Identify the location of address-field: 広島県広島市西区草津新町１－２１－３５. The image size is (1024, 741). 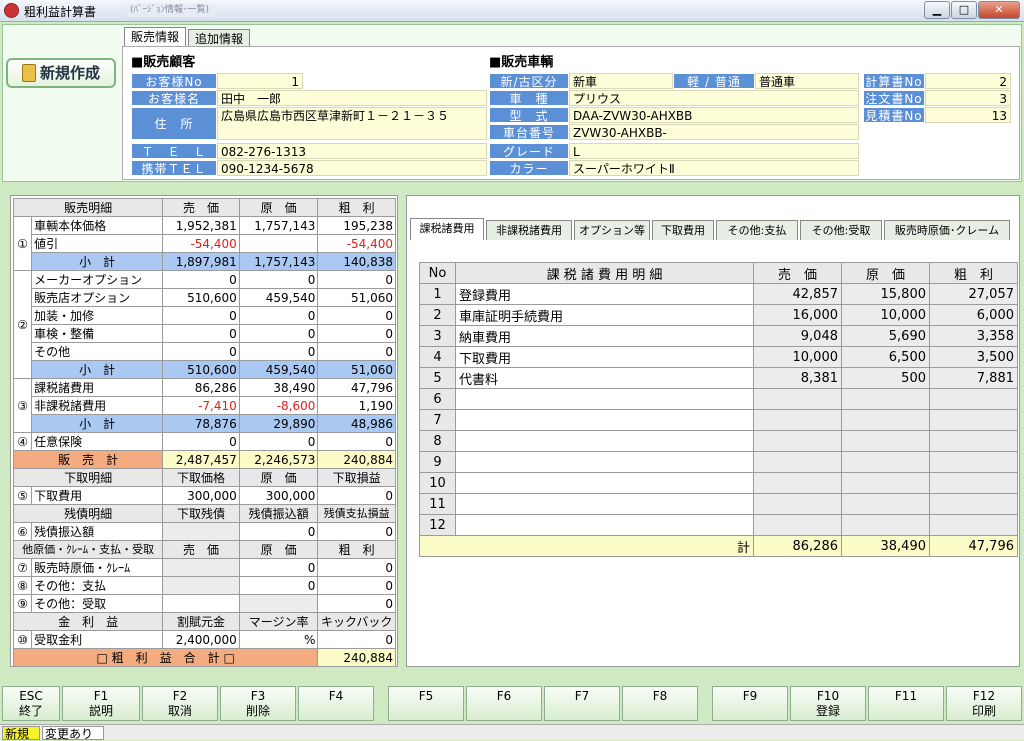
(352, 123).